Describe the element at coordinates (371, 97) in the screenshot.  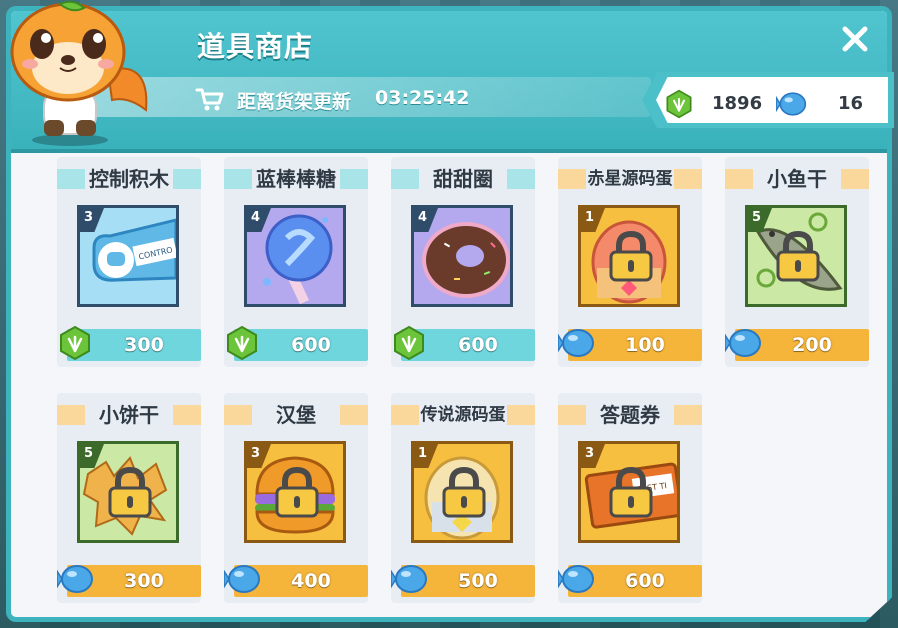
I see `refresh-timer-bar` at that location.